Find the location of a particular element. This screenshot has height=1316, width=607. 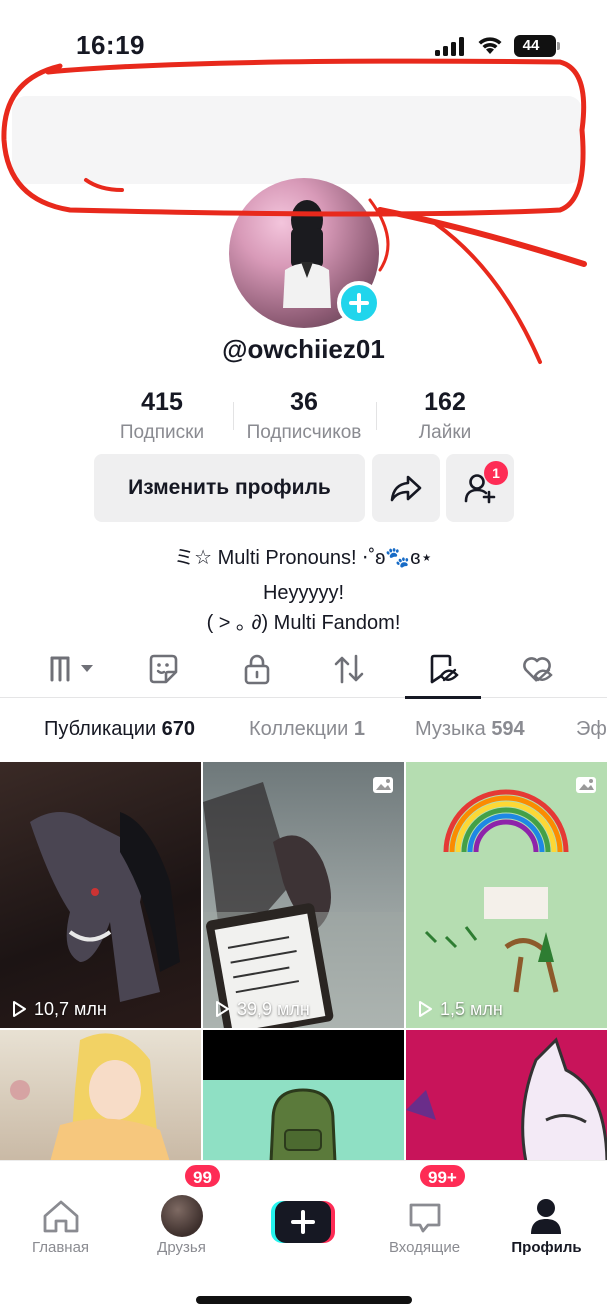

username: @owchiiez01 is located at coordinates (303, 349).